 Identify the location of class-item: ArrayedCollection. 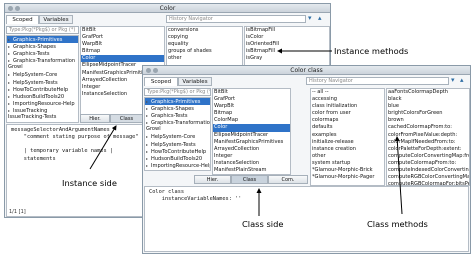
(251, 149).